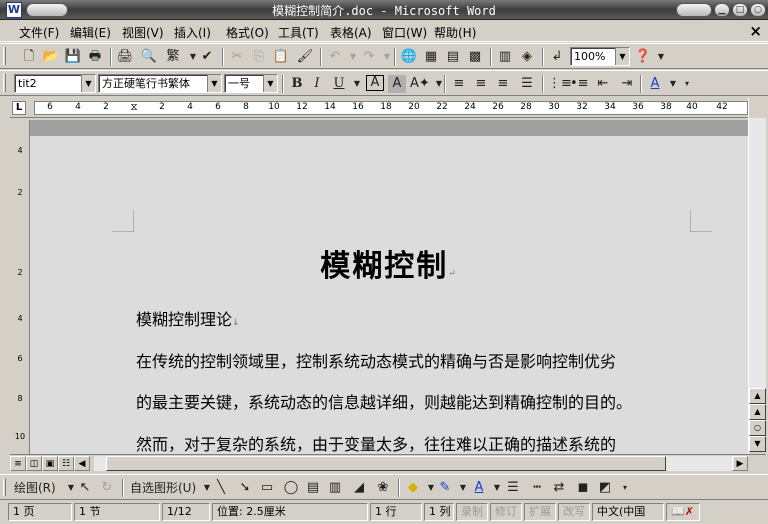 This screenshot has height=524, width=768. What do you see at coordinates (600, 56) in the screenshot?
I see `zoom-combo: 100% ▼` at bounding box center [600, 56].